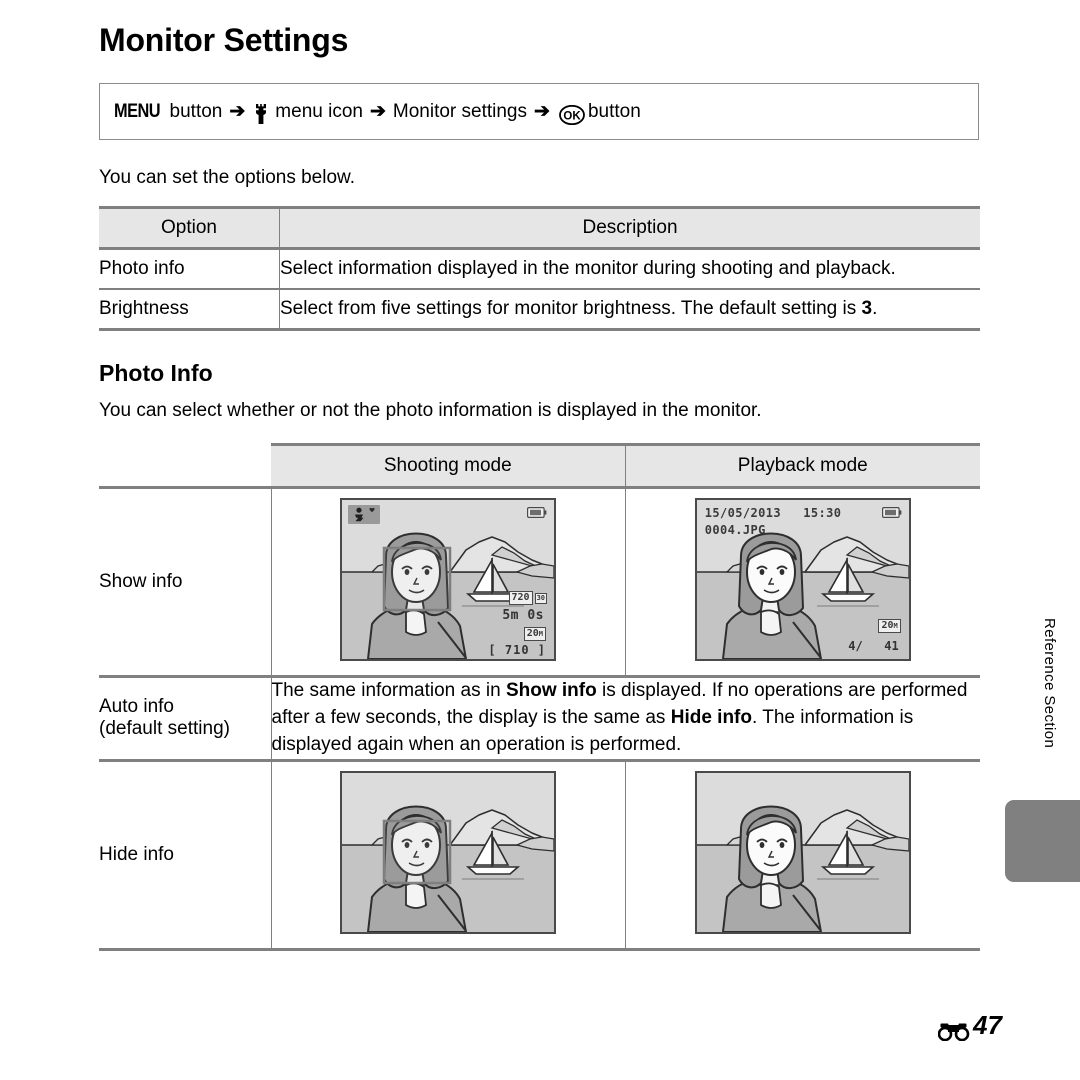 The height and width of the screenshot is (1080, 1080). What do you see at coordinates (224, 40) in the screenshot?
I see `page-title: Monitor Settings` at bounding box center [224, 40].